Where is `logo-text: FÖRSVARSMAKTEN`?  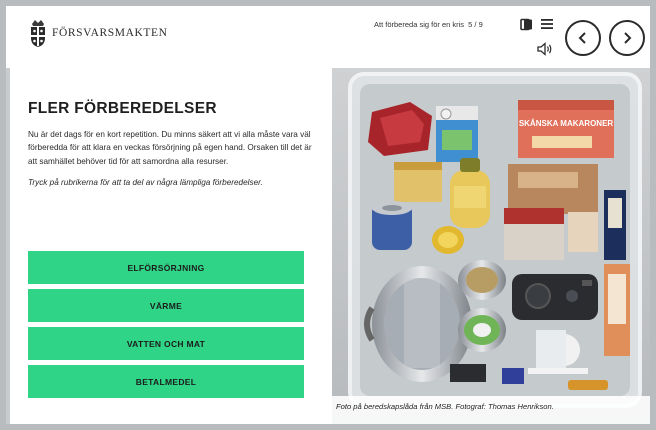 logo-text: FÖRSVARSMAKTEN is located at coordinates (110, 33).